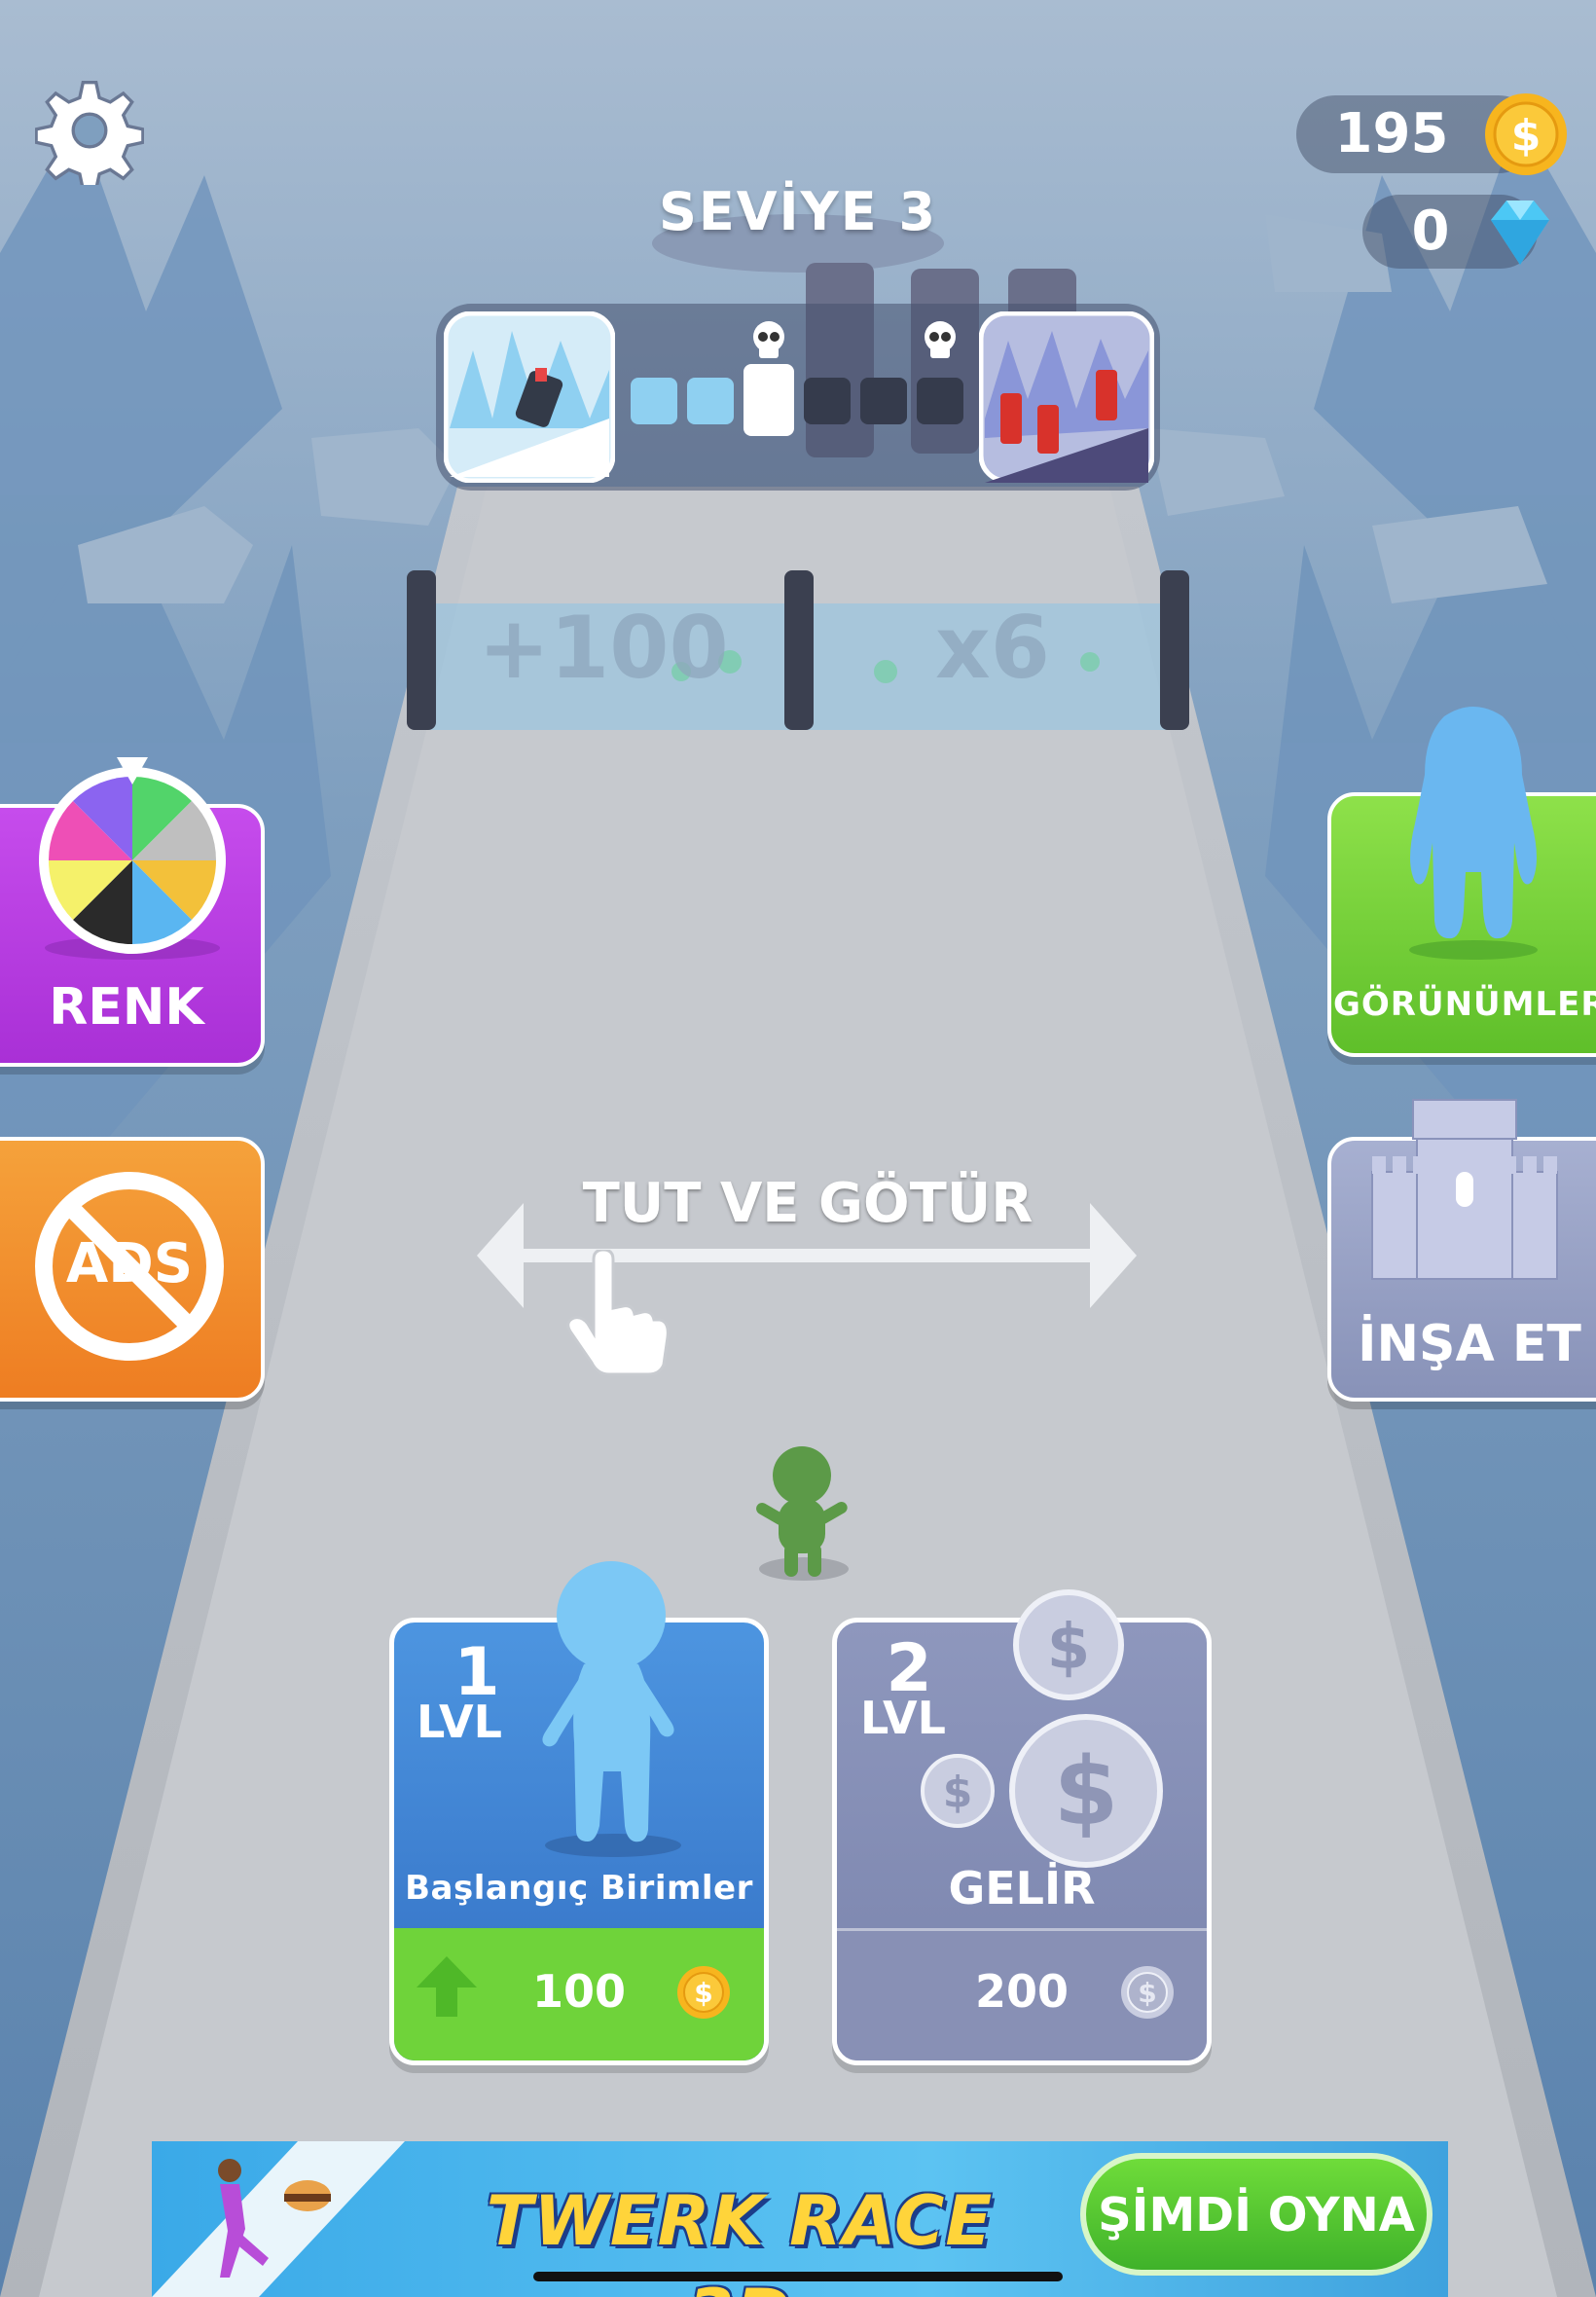  I want to click on ad-play-now-label: ŞİMDİ OYNA, so click(1256, 2215).